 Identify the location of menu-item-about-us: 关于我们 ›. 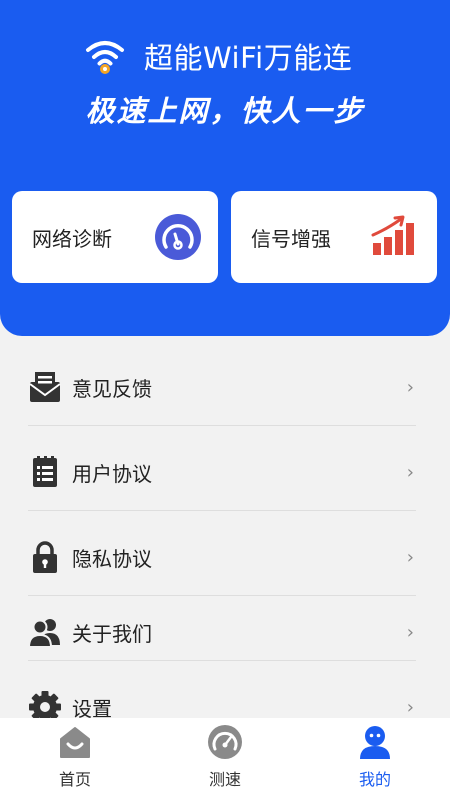
(222, 632).